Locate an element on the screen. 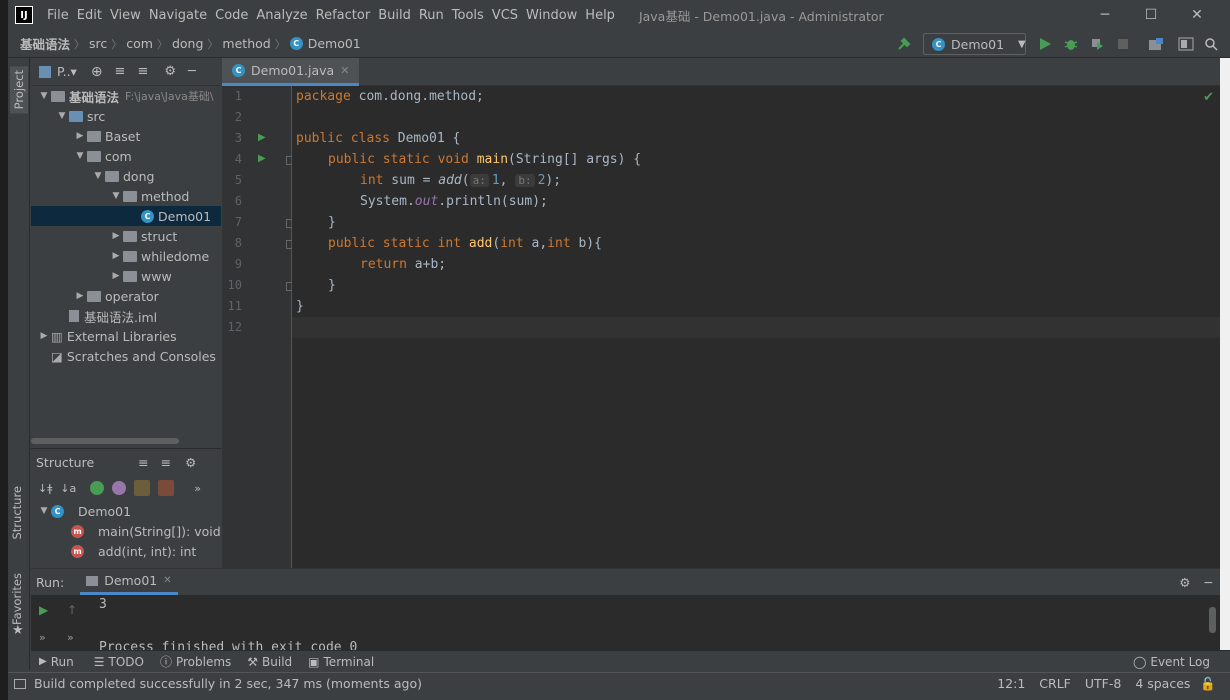  event-log-button: ◯ Event Log is located at coordinates (1171, 662).